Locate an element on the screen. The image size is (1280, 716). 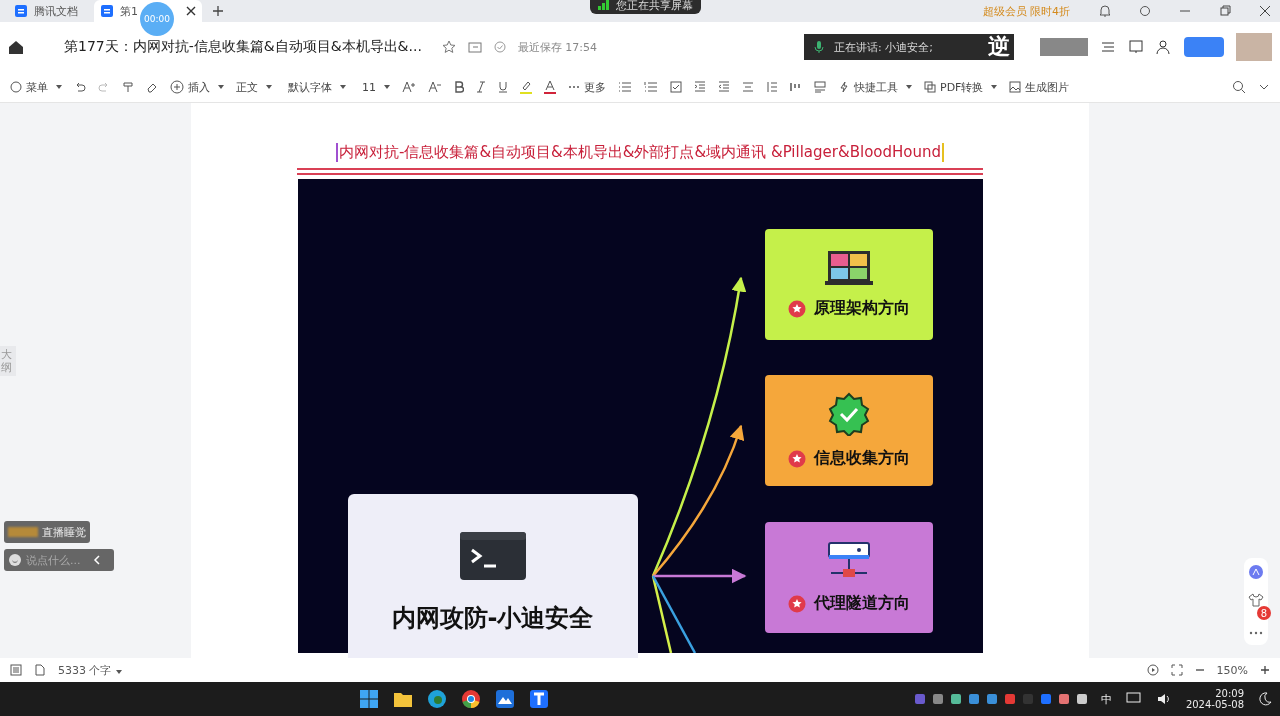
topic-card-title: 原理架构方向 is located at coordinates (861, 308).